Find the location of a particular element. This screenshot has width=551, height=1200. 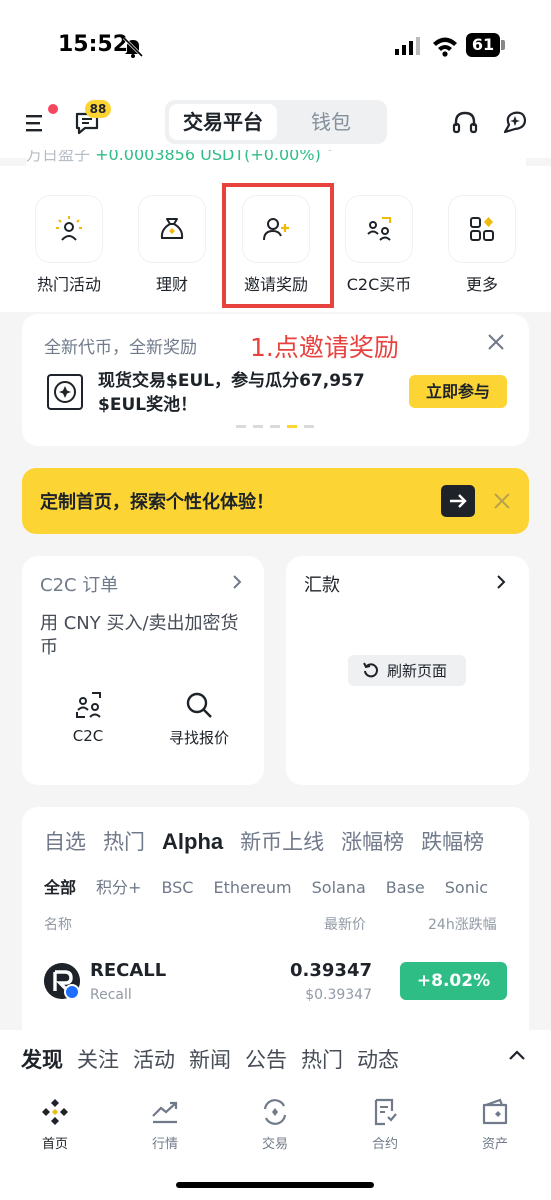

tab-wallet: 钱包 is located at coordinates (331, 122).